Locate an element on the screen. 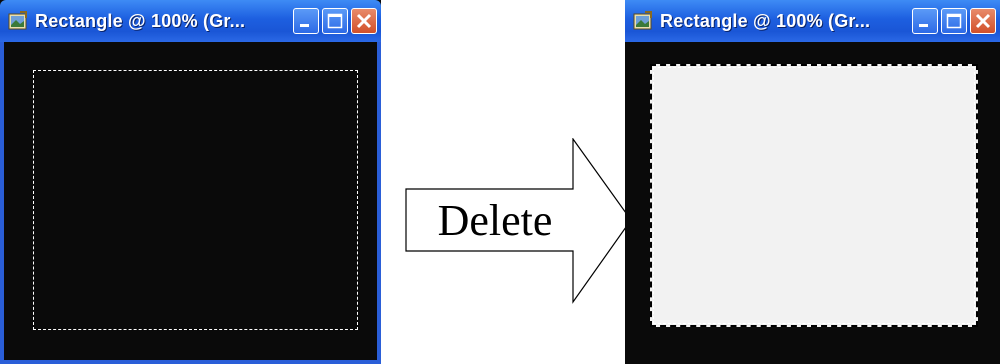  window-border-right is located at coordinates (379, 203).